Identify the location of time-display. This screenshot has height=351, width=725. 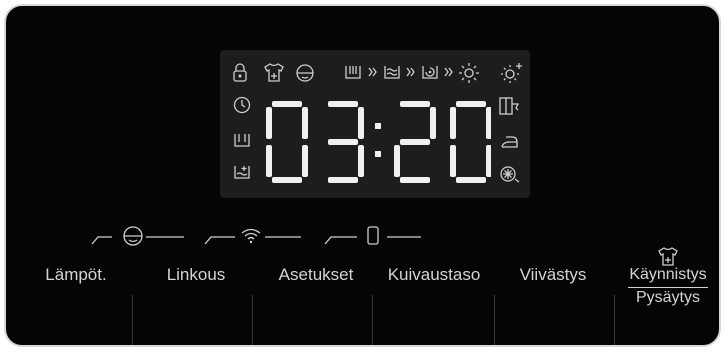
(378, 142).